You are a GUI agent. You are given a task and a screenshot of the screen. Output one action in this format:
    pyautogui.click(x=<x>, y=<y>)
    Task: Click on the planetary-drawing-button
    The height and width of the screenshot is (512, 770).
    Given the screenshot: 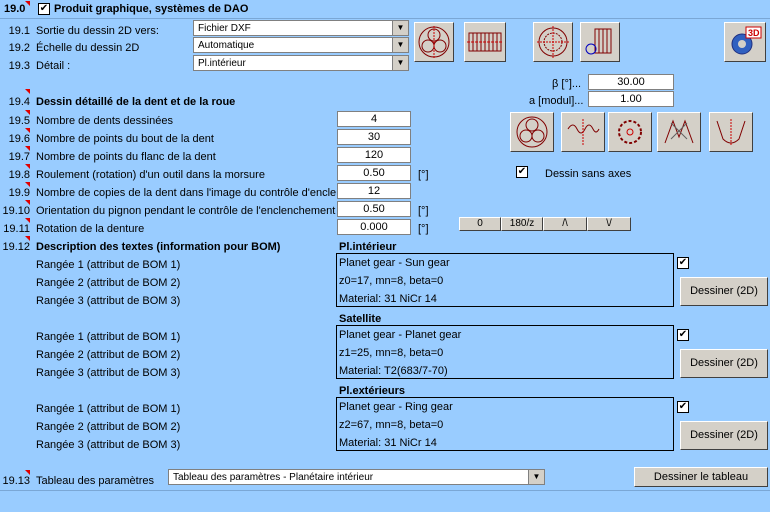 What is the action you would take?
    pyautogui.click(x=434, y=42)
    